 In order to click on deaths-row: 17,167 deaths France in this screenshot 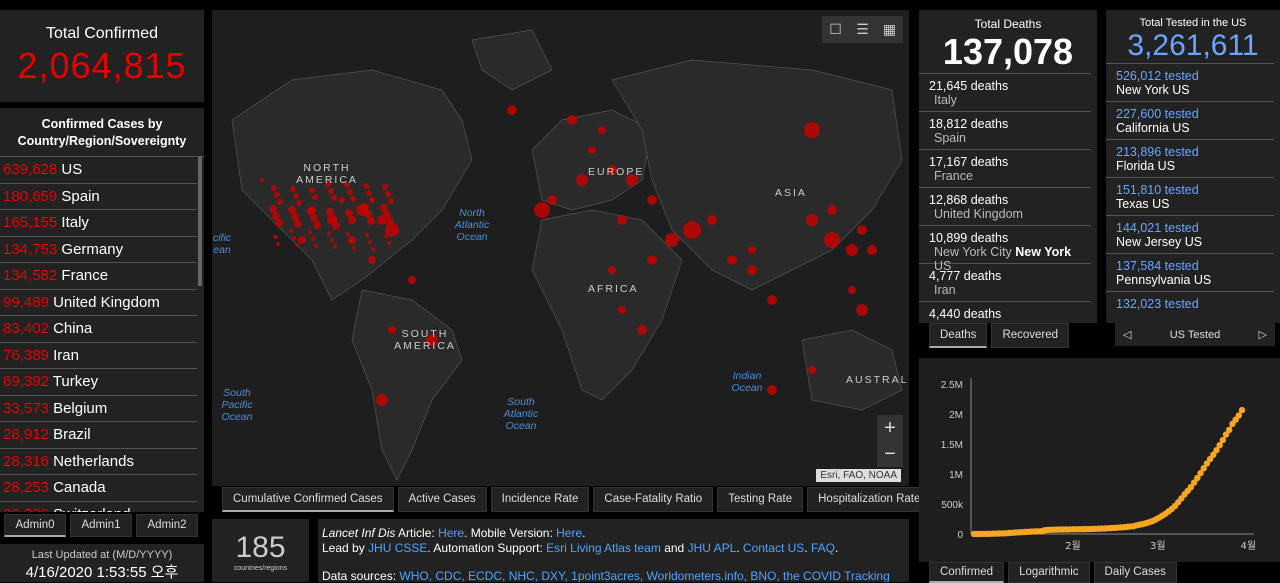, I will do `click(1005, 168)`.